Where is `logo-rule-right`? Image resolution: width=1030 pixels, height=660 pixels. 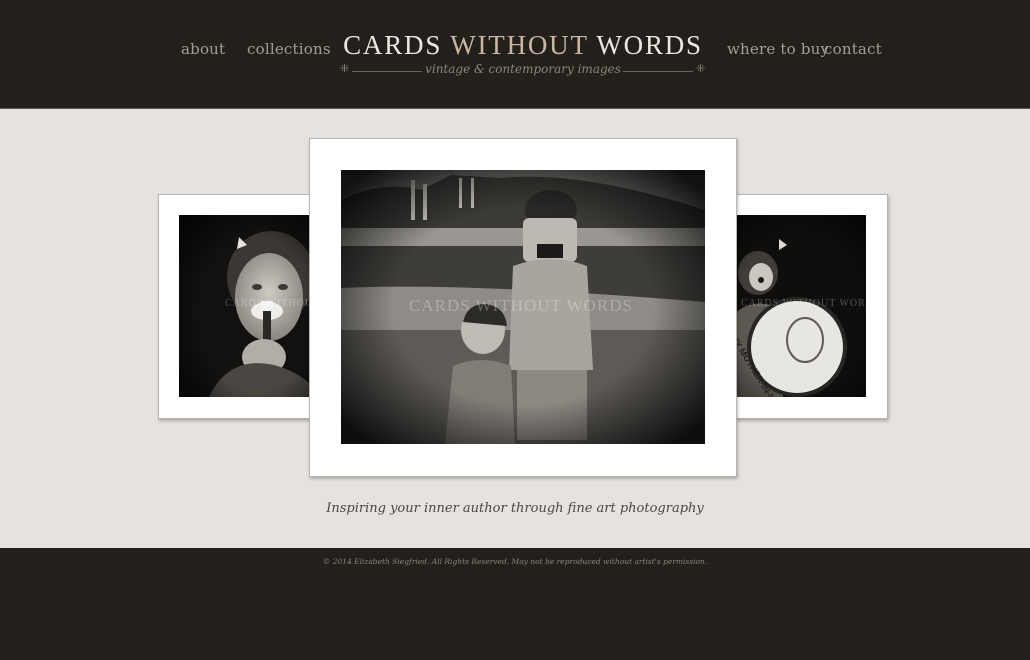
logo-rule-right is located at coordinates (658, 71).